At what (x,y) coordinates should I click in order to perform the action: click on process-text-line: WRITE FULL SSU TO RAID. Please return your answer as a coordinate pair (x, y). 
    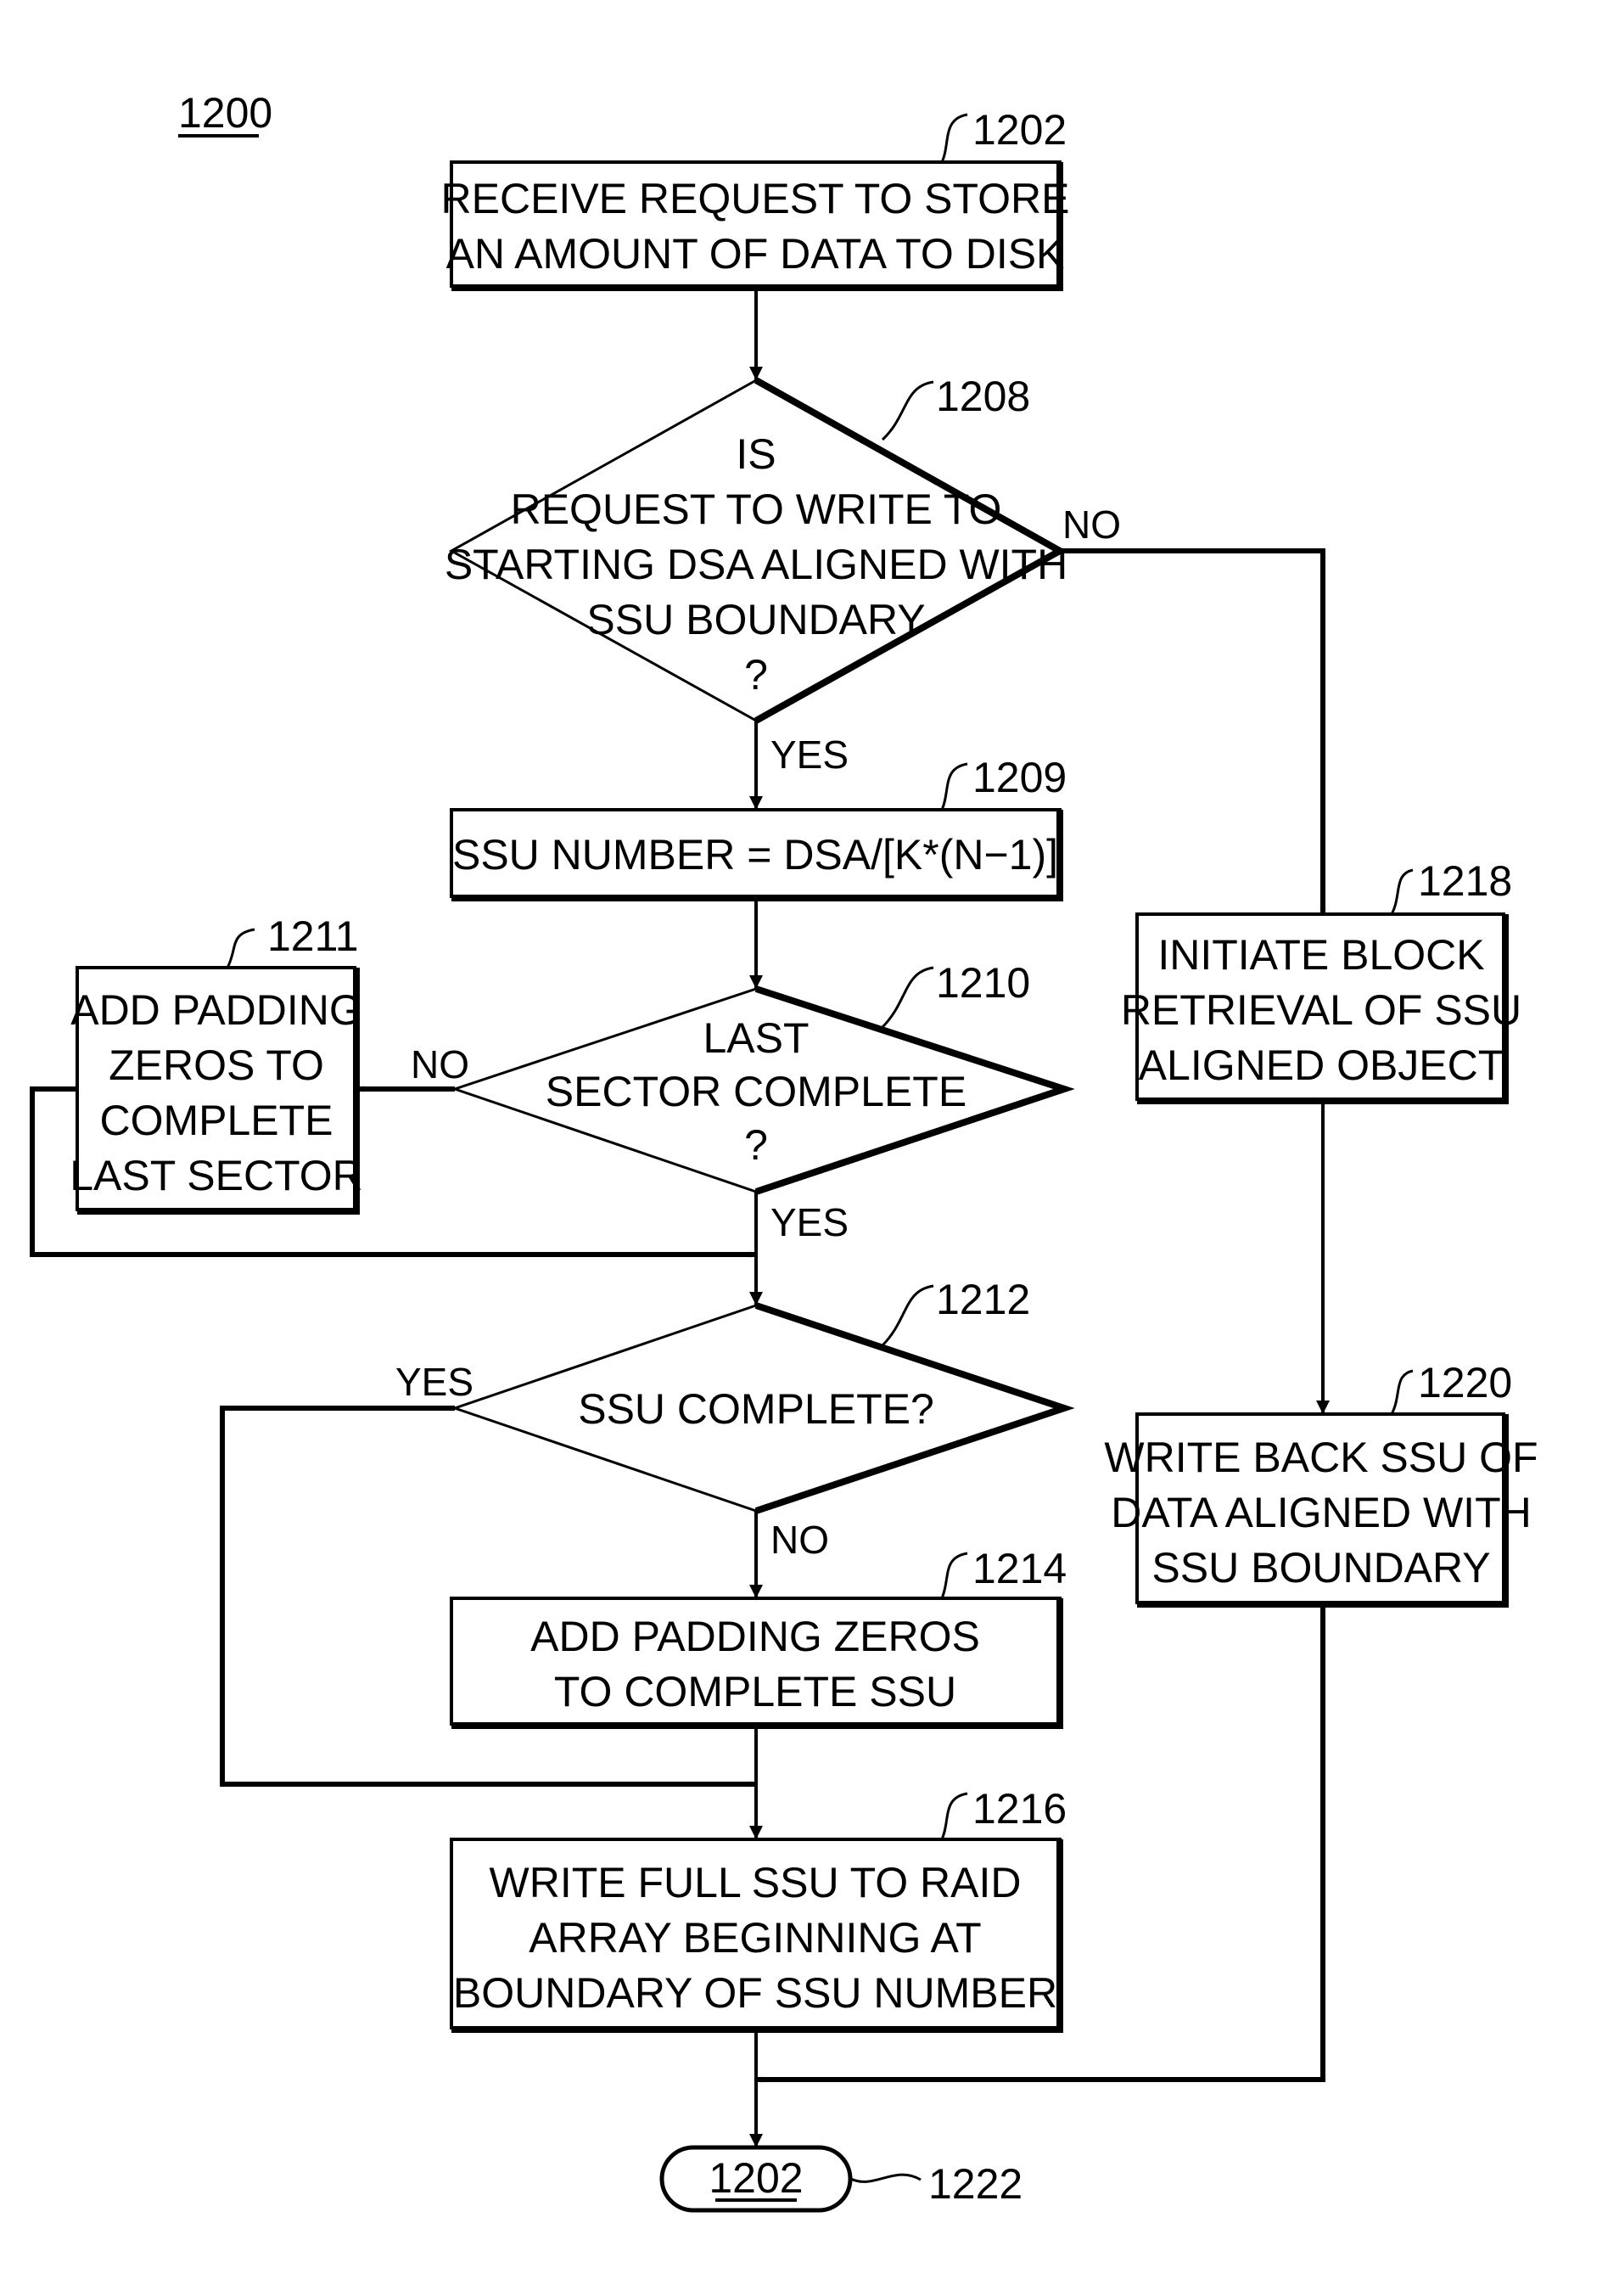
    Looking at the image, I should click on (756, 1882).